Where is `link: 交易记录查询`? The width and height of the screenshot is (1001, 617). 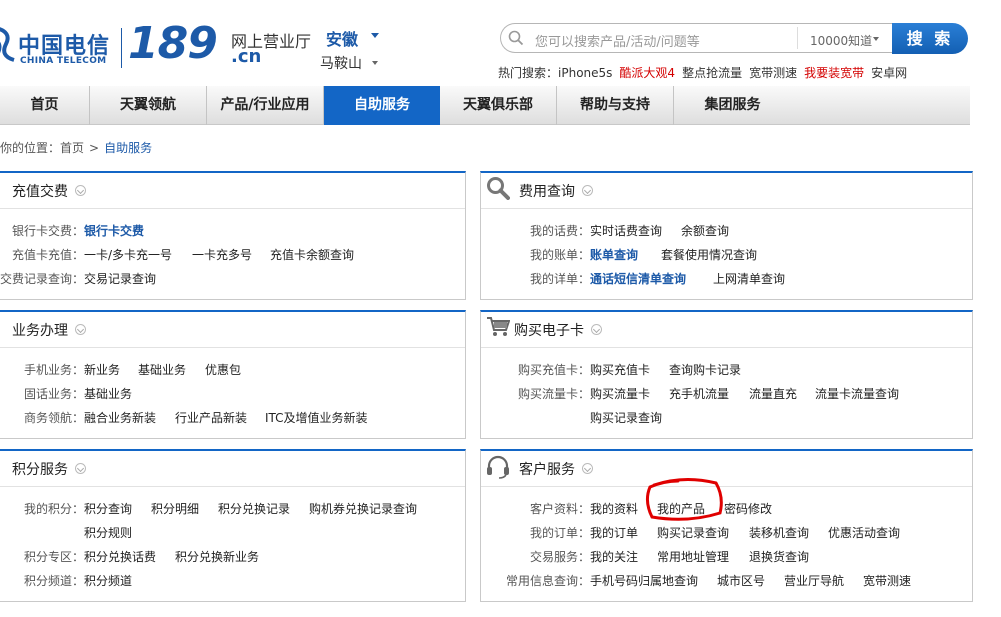 link: 交易记录查询 is located at coordinates (120, 278).